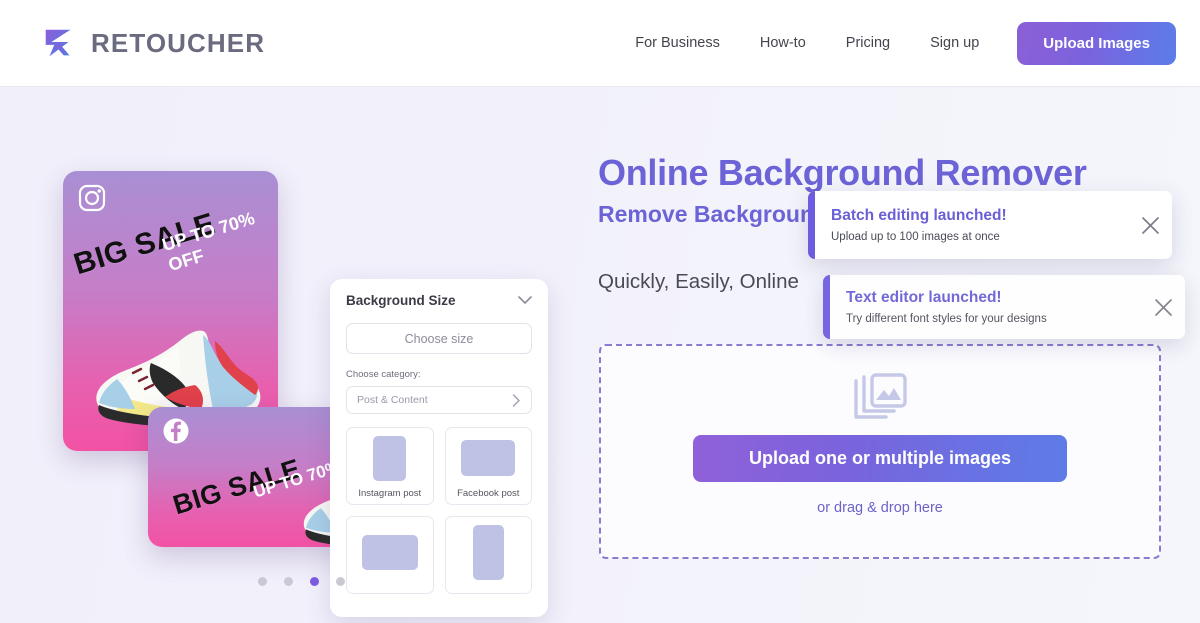 The height and width of the screenshot is (623, 1200). What do you see at coordinates (783, 43) in the screenshot?
I see `nav-link-how-to: How-to` at bounding box center [783, 43].